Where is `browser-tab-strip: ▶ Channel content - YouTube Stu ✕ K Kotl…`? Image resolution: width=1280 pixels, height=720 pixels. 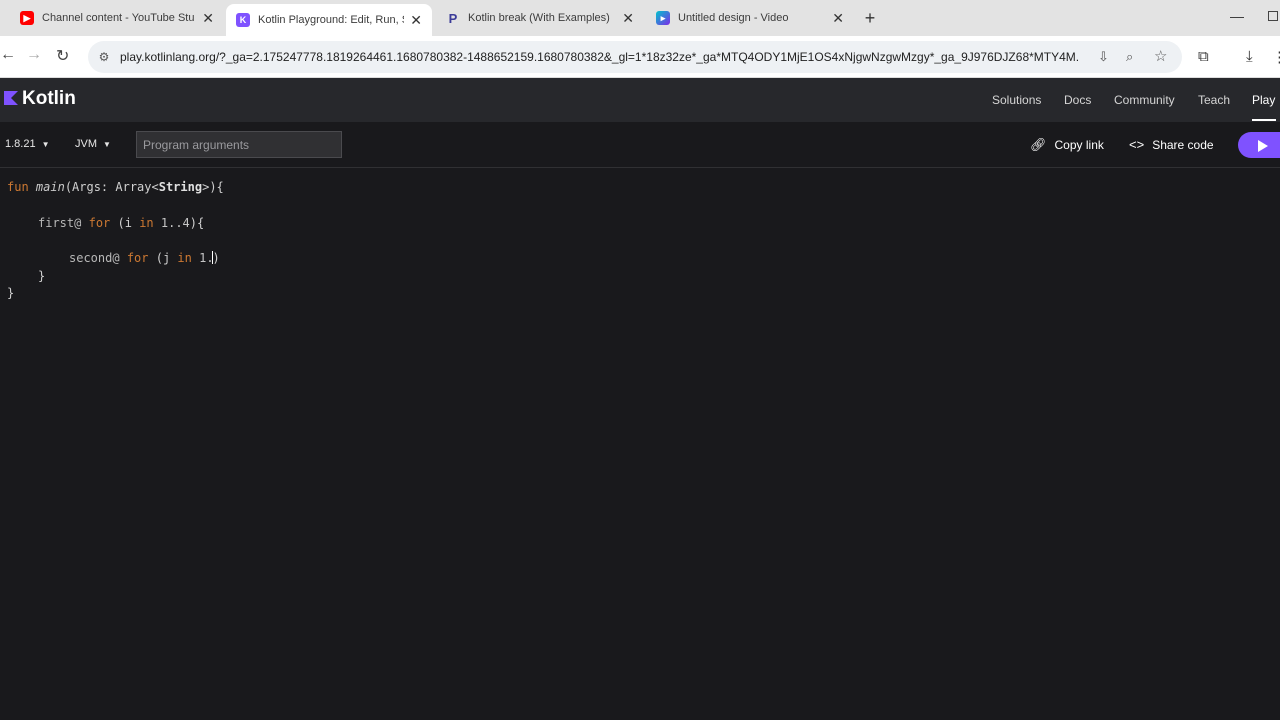 browser-tab-strip: ▶ Channel content - YouTube Stu ✕ K Kotl… is located at coordinates (640, 18).